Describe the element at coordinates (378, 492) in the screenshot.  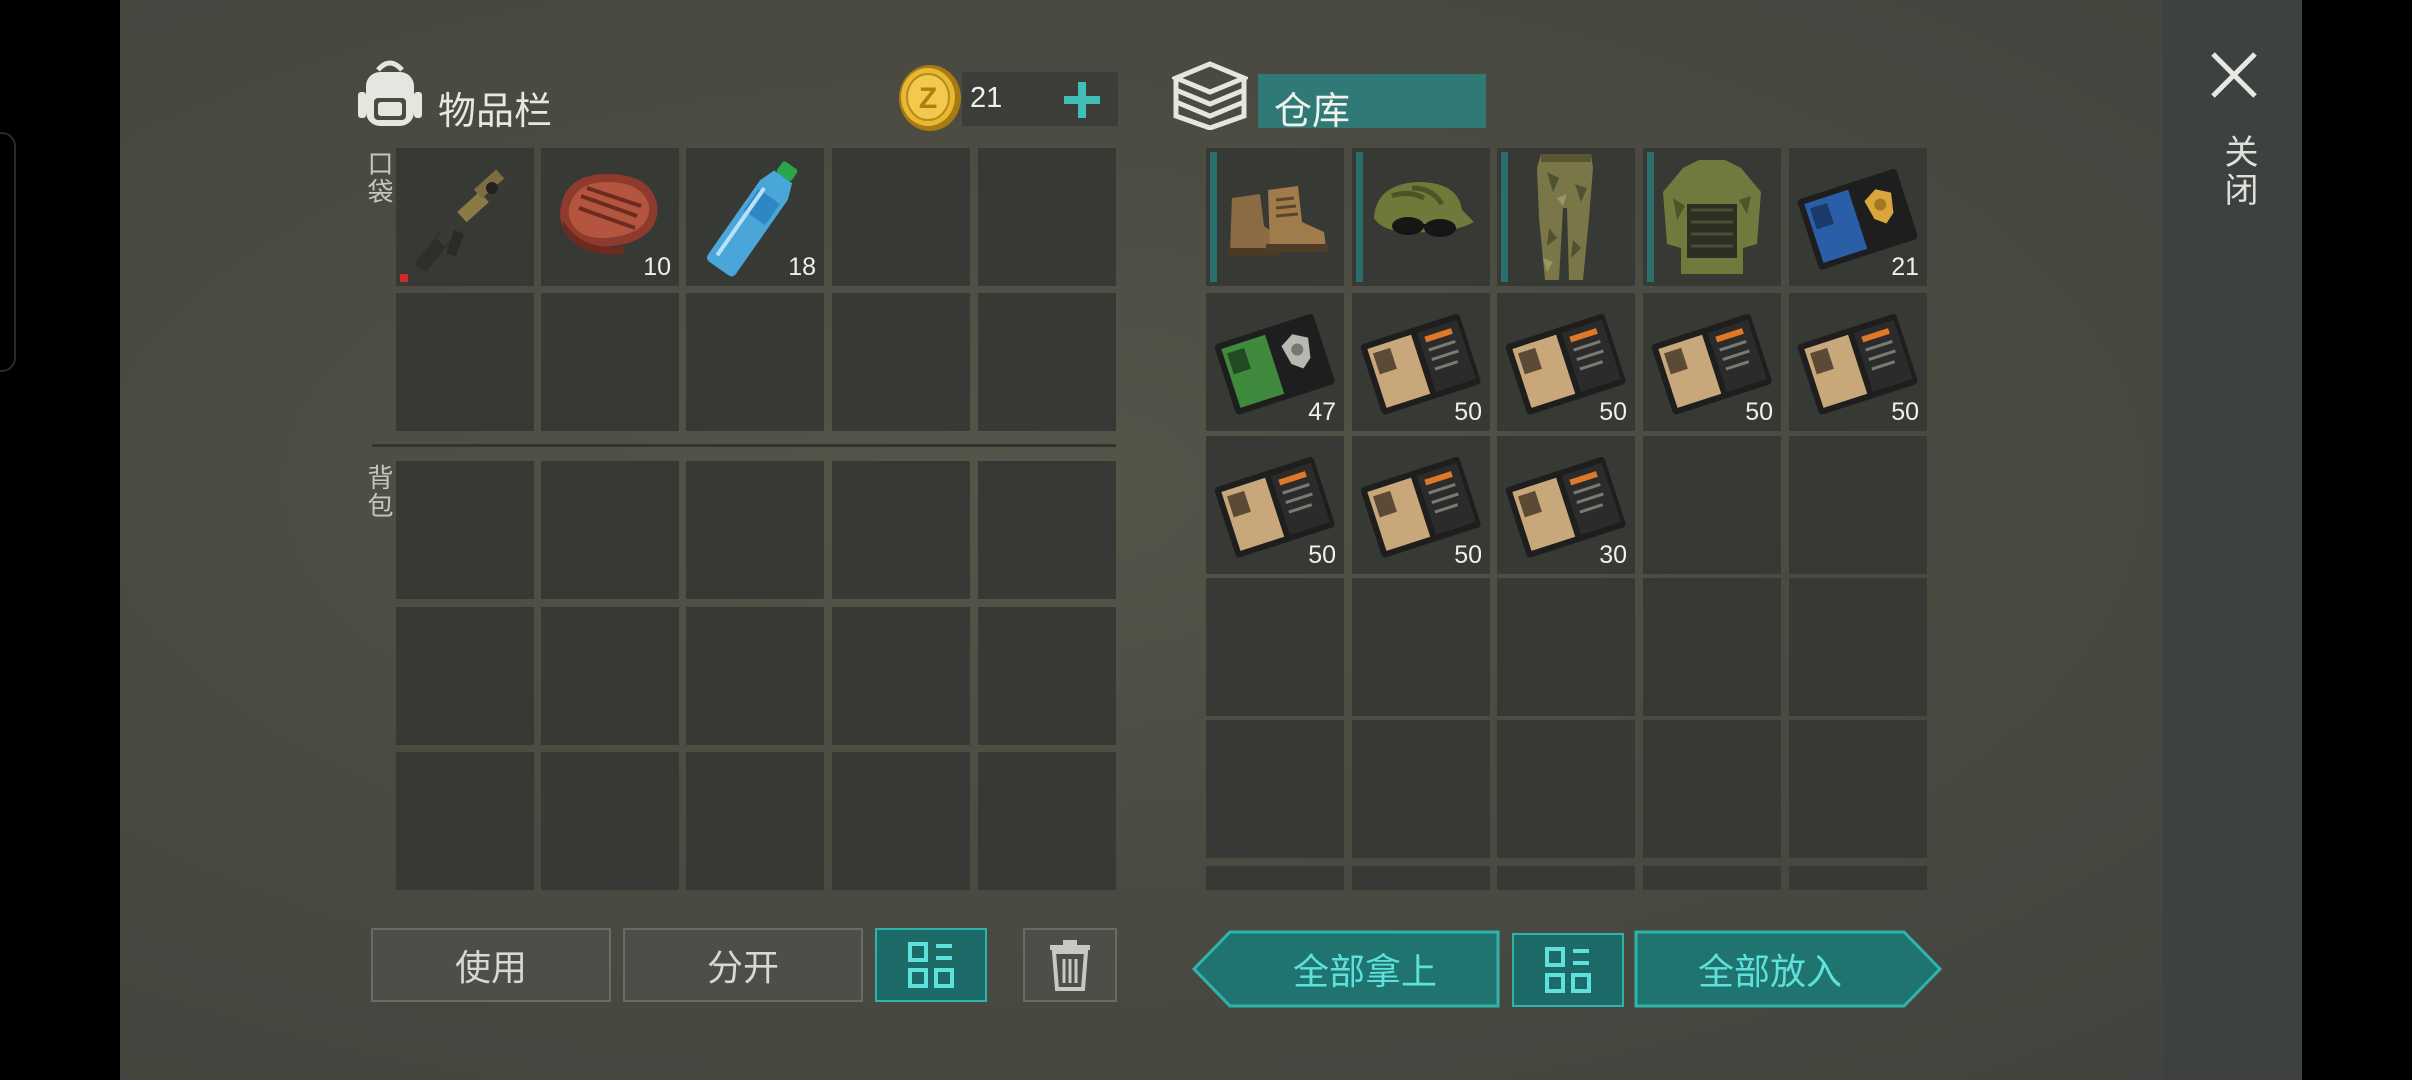
I see `backpack-label: 背包` at that location.